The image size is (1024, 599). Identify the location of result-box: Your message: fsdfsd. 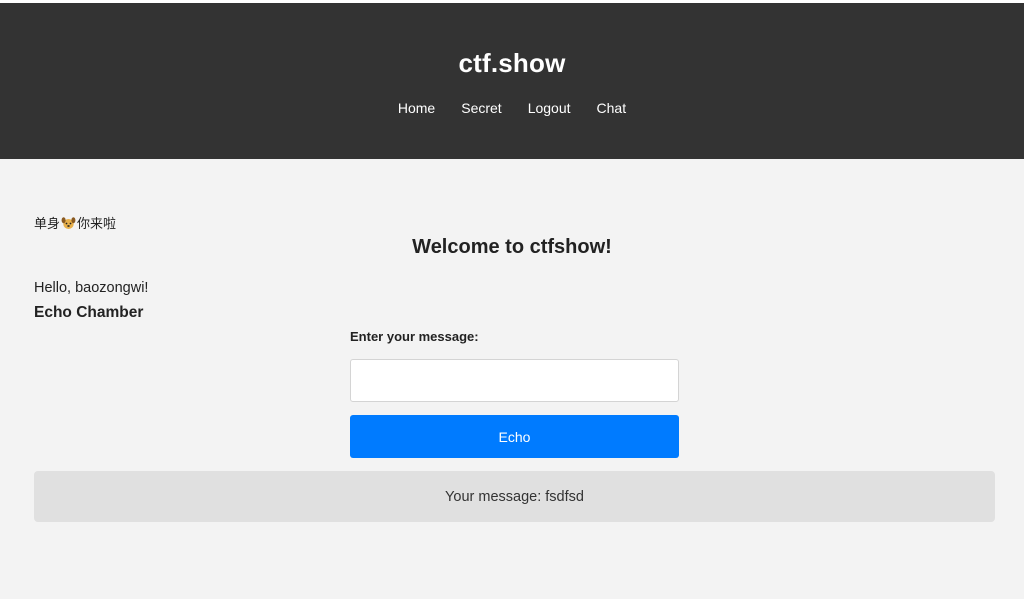
(514, 496).